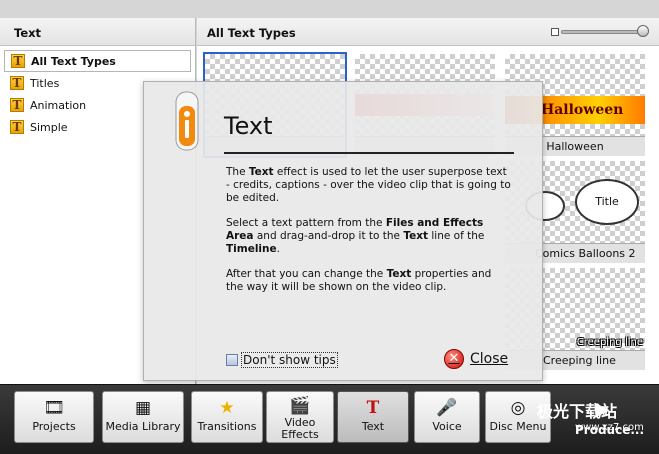 This screenshot has width=659, height=454. What do you see at coordinates (373, 408) in the screenshot?
I see `text-icon: T` at bounding box center [373, 408].